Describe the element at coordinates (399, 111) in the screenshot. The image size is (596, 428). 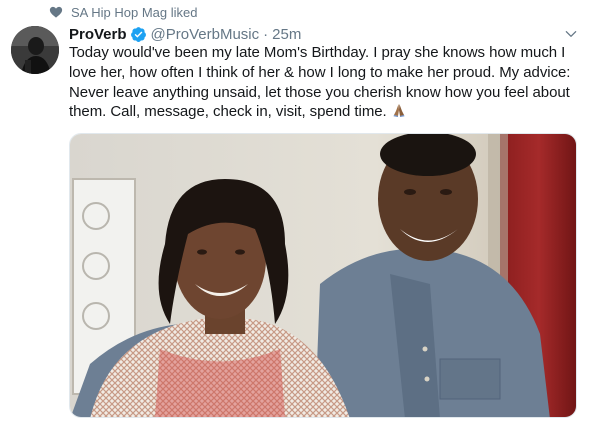
I see `pray-emoji-icon` at that location.